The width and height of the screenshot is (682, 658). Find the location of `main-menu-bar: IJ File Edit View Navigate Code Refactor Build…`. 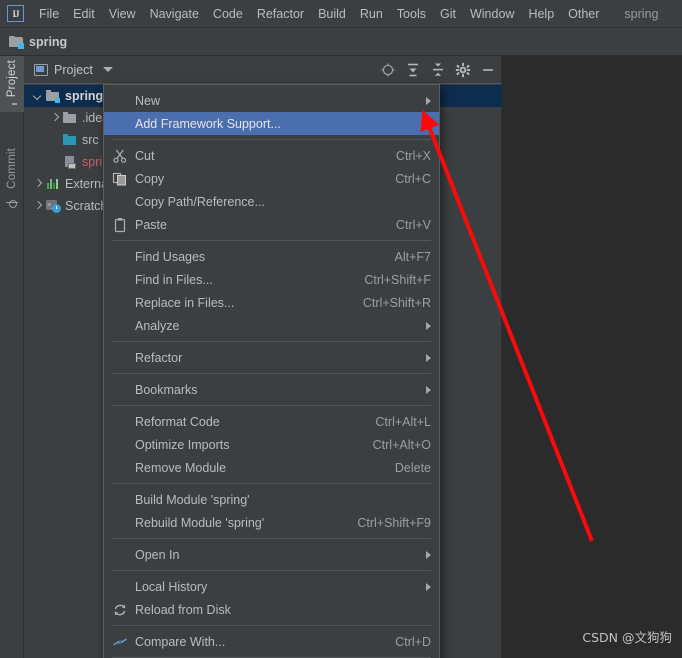

main-menu-bar: IJ File Edit View Navigate Code Refactor Build… is located at coordinates (341, 14).